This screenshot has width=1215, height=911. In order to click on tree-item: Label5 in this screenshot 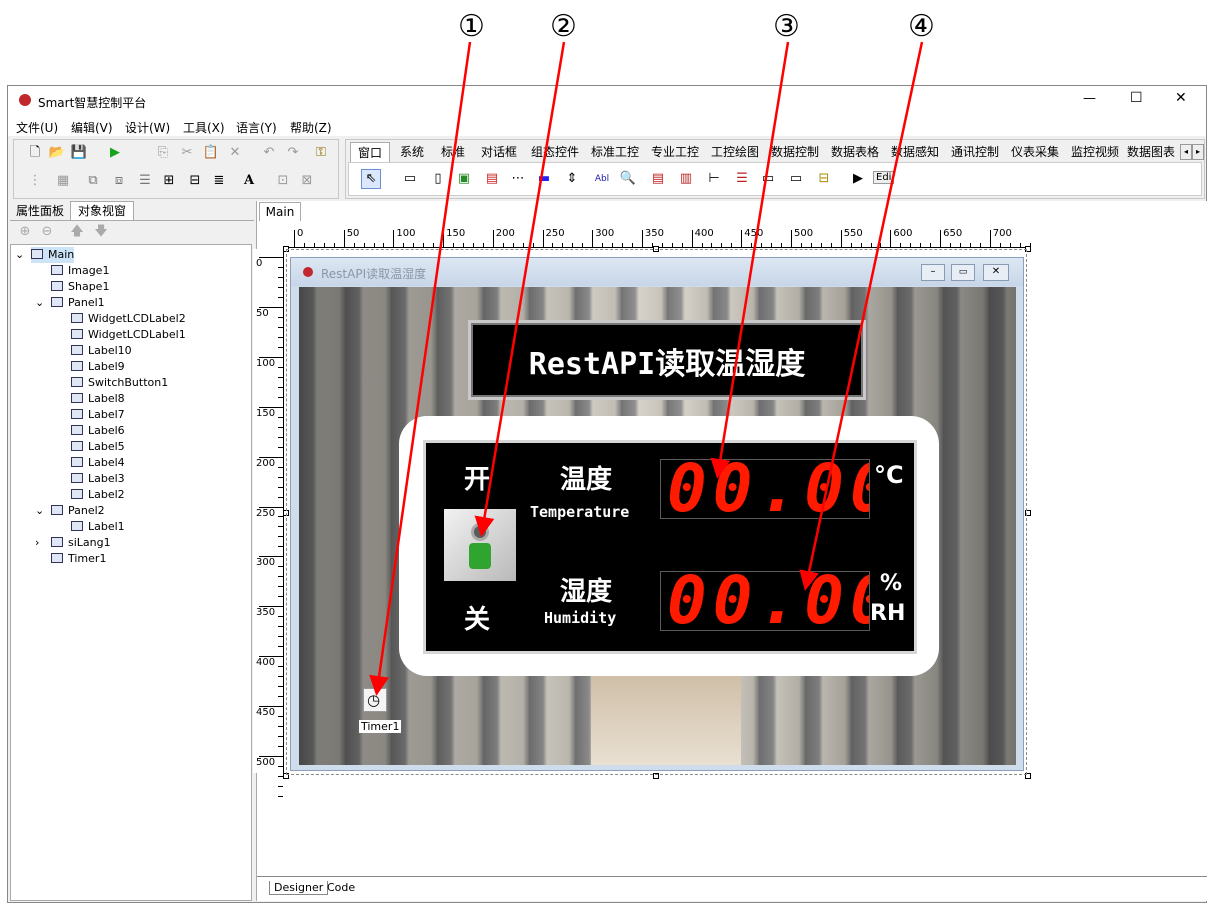, I will do `click(98, 447)`.